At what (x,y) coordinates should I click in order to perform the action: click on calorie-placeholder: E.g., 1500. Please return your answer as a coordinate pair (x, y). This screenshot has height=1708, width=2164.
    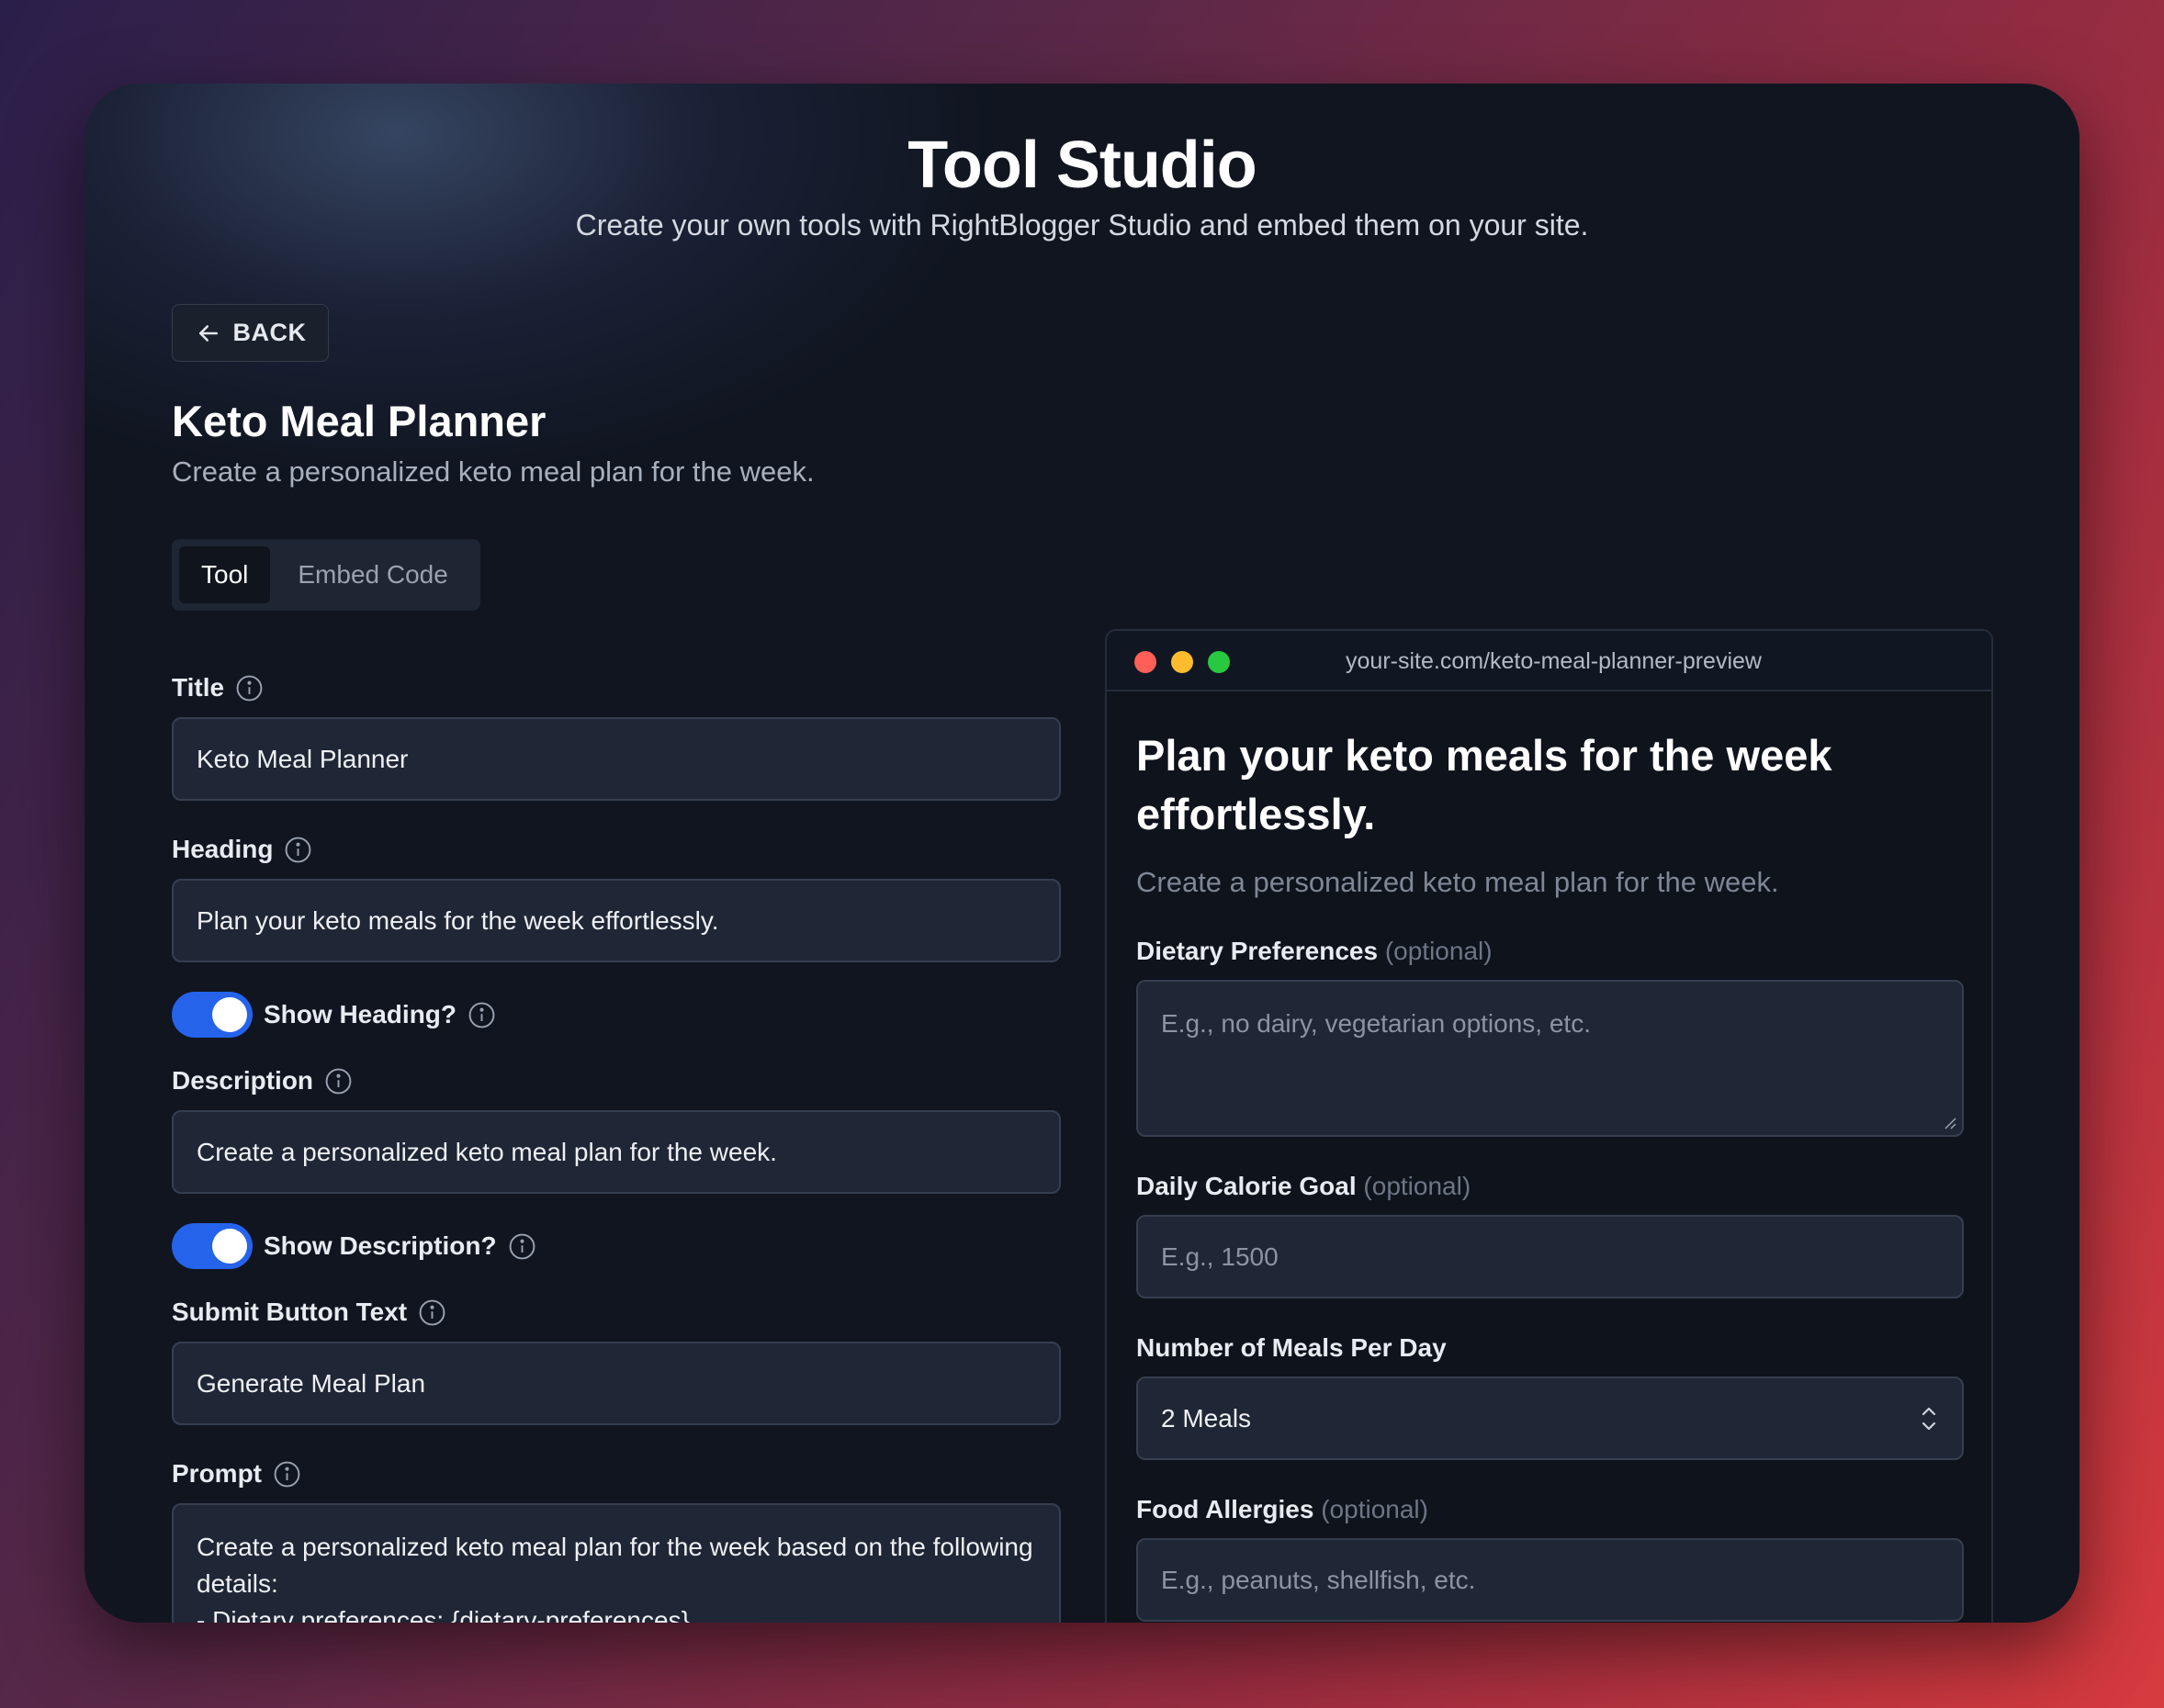
    Looking at the image, I should click on (1220, 1257).